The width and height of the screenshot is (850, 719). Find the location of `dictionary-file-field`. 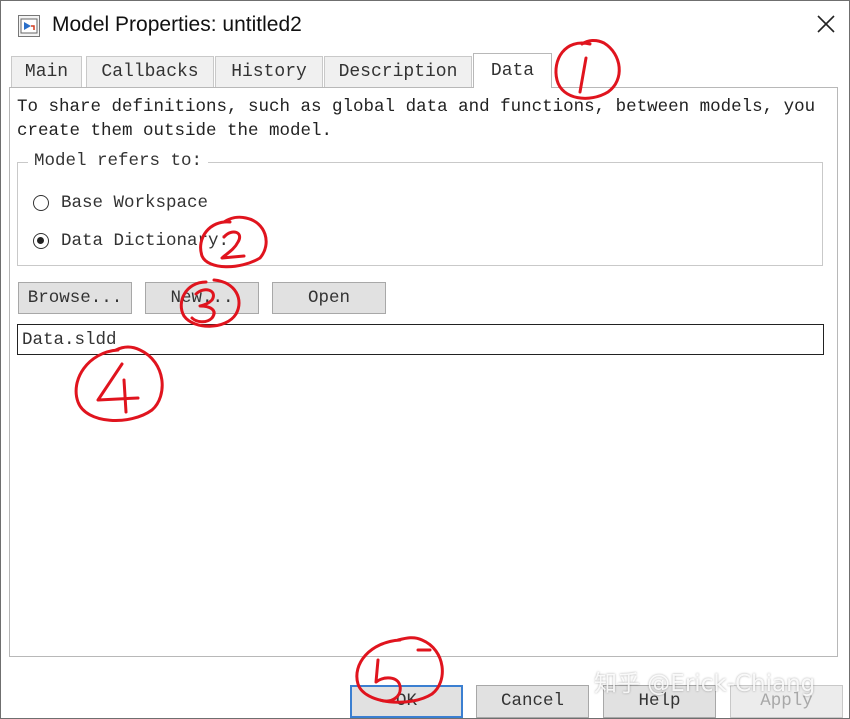

dictionary-file-field is located at coordinates (420, 339).